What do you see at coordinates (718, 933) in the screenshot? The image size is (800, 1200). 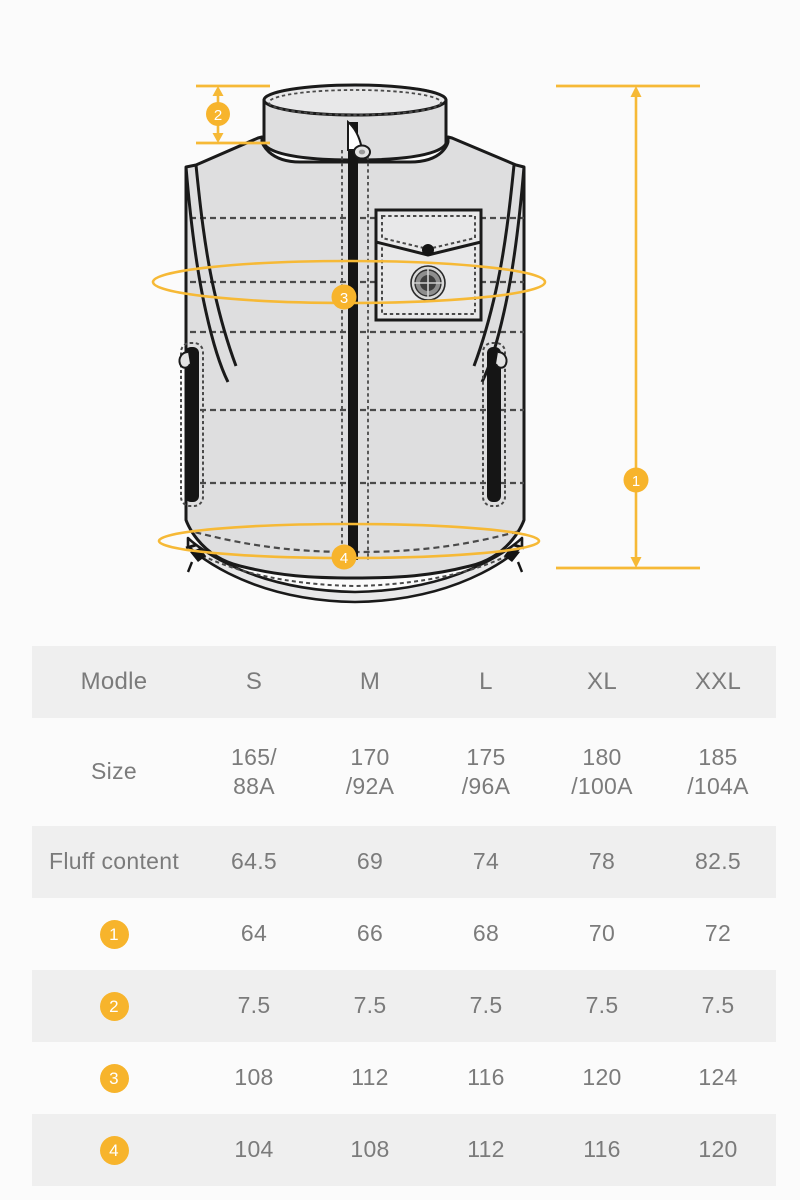 I see `cell-m1-xxl: 72` at bounding box center [718, 933].